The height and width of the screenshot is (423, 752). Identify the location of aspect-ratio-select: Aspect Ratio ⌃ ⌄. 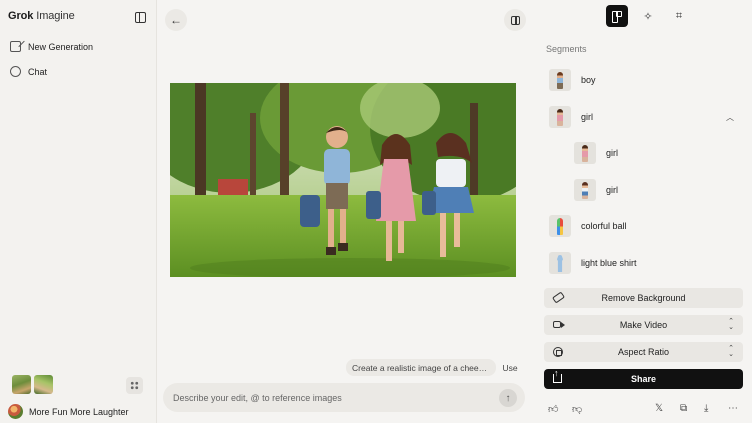
(643, 352).